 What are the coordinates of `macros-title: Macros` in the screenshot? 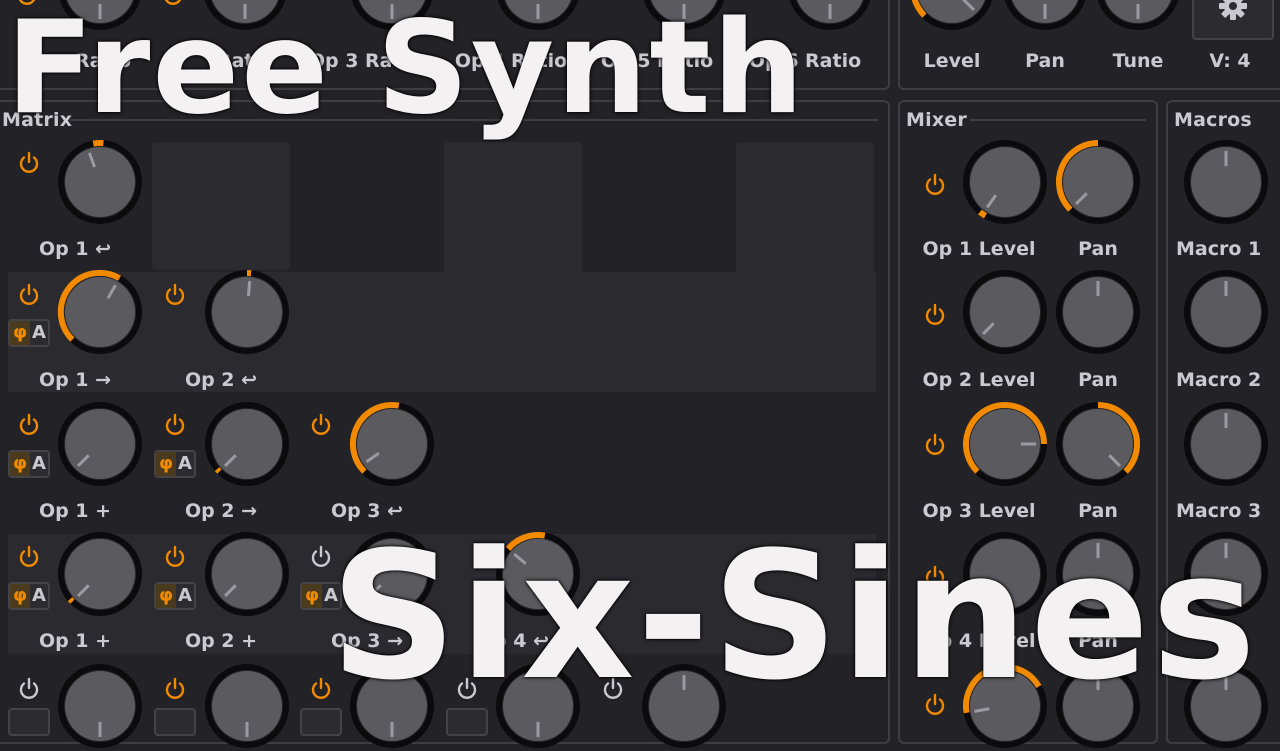 It's located at (1213, 120).